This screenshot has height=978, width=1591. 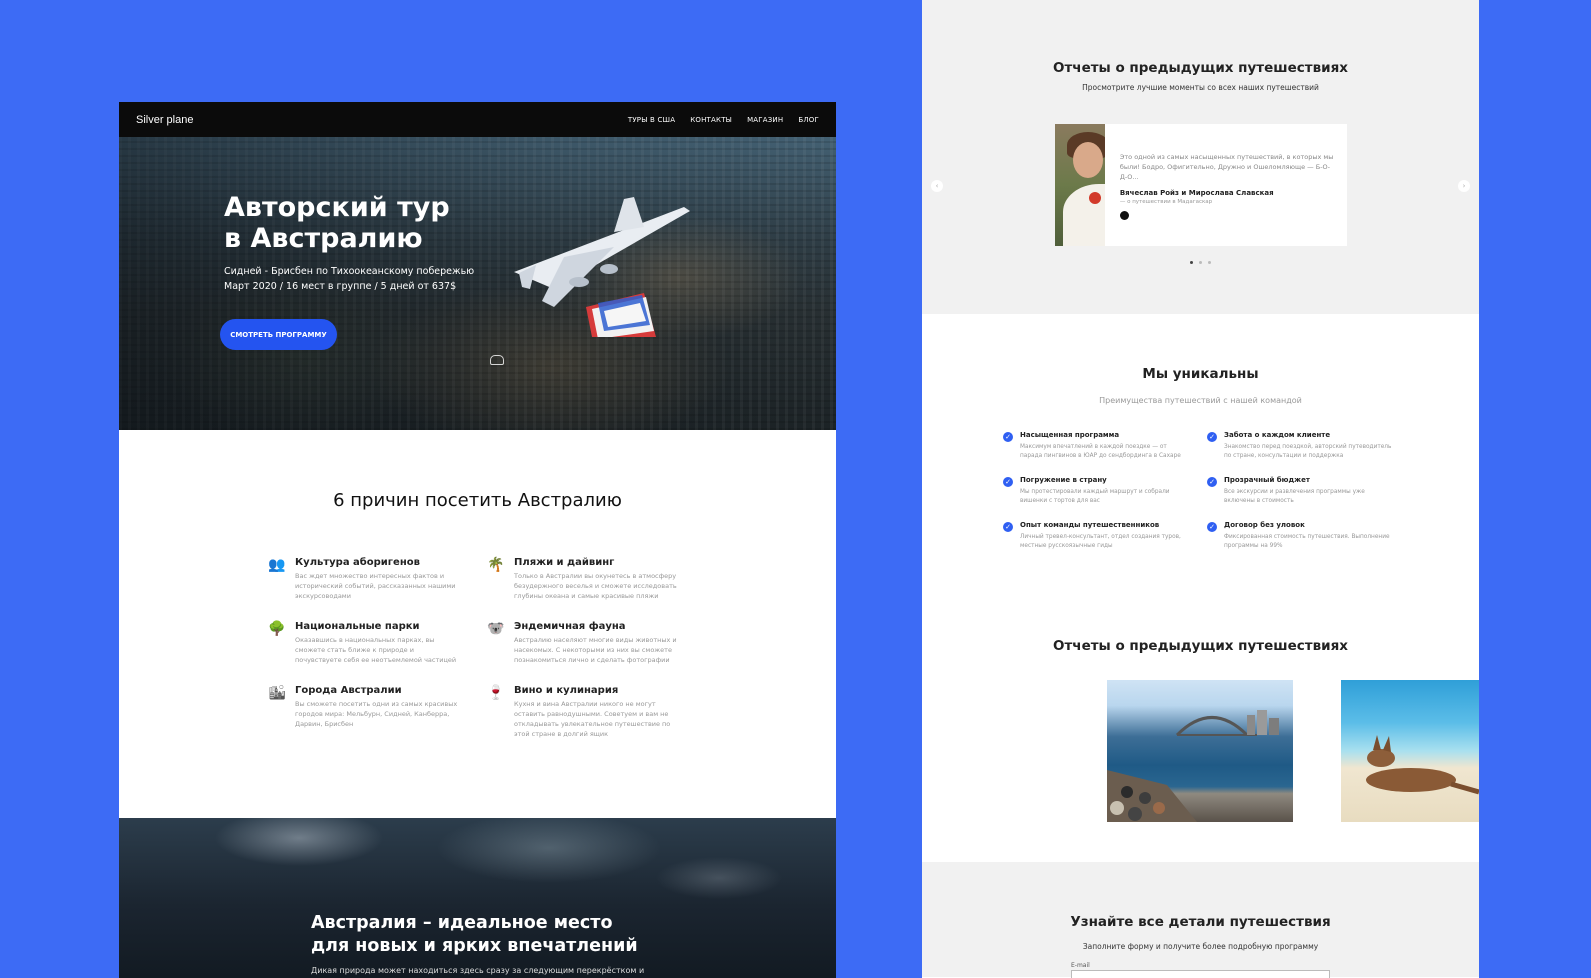 I want to click on carousel-dots, so click(x=1200, y=262).